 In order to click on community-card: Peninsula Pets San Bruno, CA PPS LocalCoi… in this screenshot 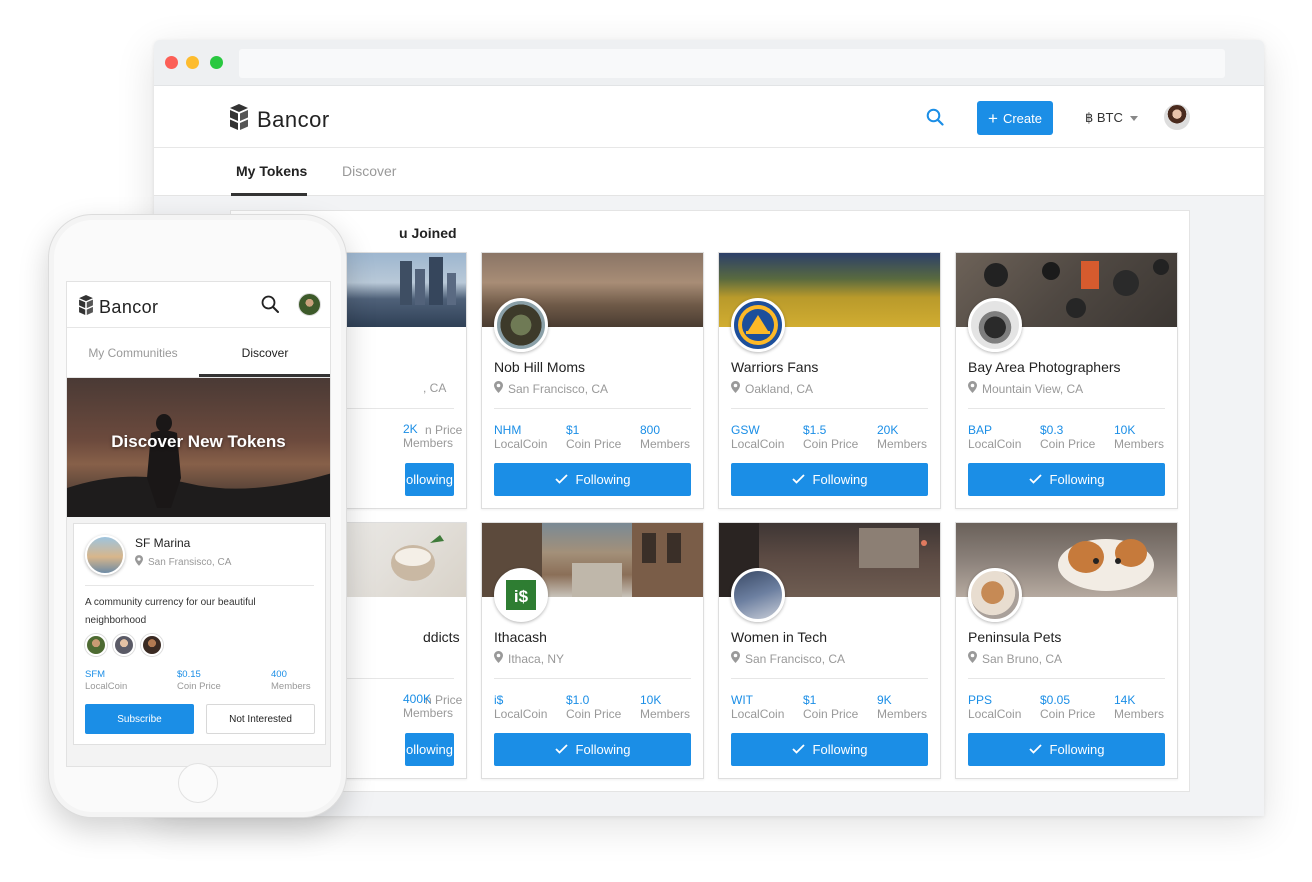, I will do `click(1066, 650)`.